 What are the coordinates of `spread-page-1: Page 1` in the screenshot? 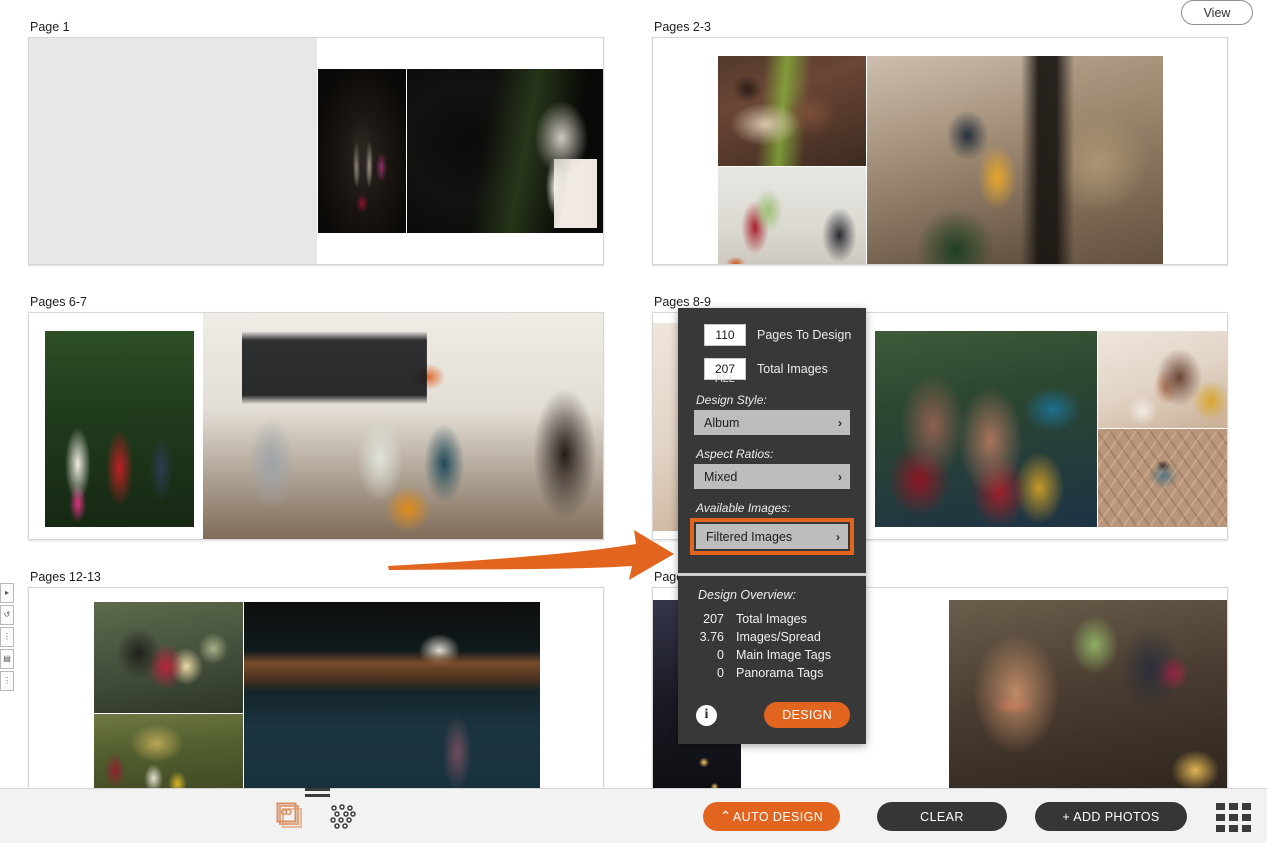 It's located at (316, 142).